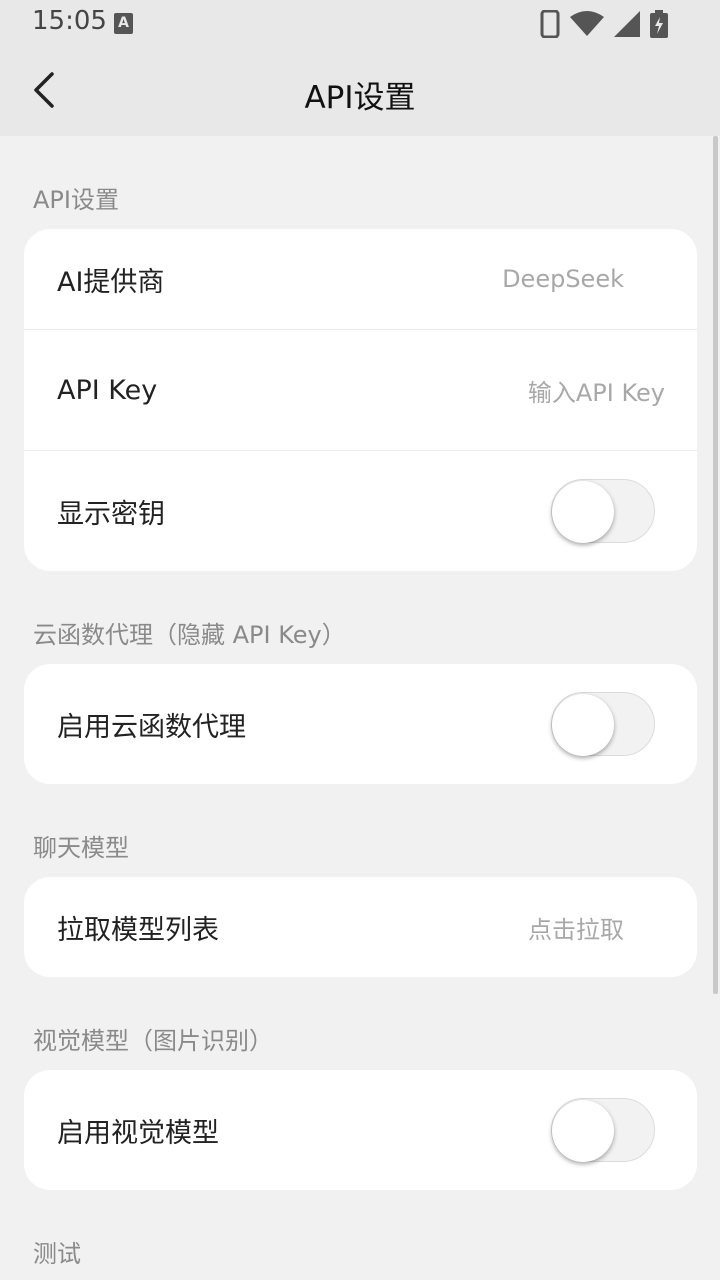 Image resolution: width=720 pixels, height=1280 pixels. Describe the element at coordinates (107, 390) in the screenshot. I see `api-key-label: API Key` at that location.